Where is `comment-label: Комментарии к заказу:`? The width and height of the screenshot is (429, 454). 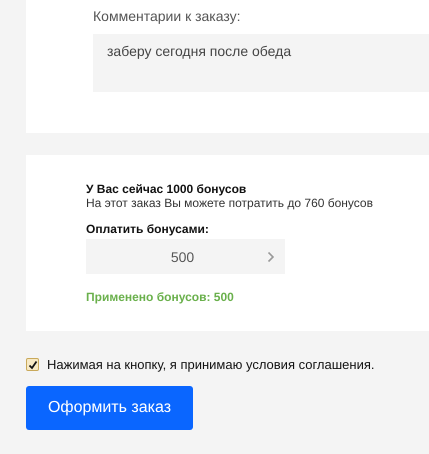 comment-label: Комментарии к заказу: is located at coordinates (167, 16).